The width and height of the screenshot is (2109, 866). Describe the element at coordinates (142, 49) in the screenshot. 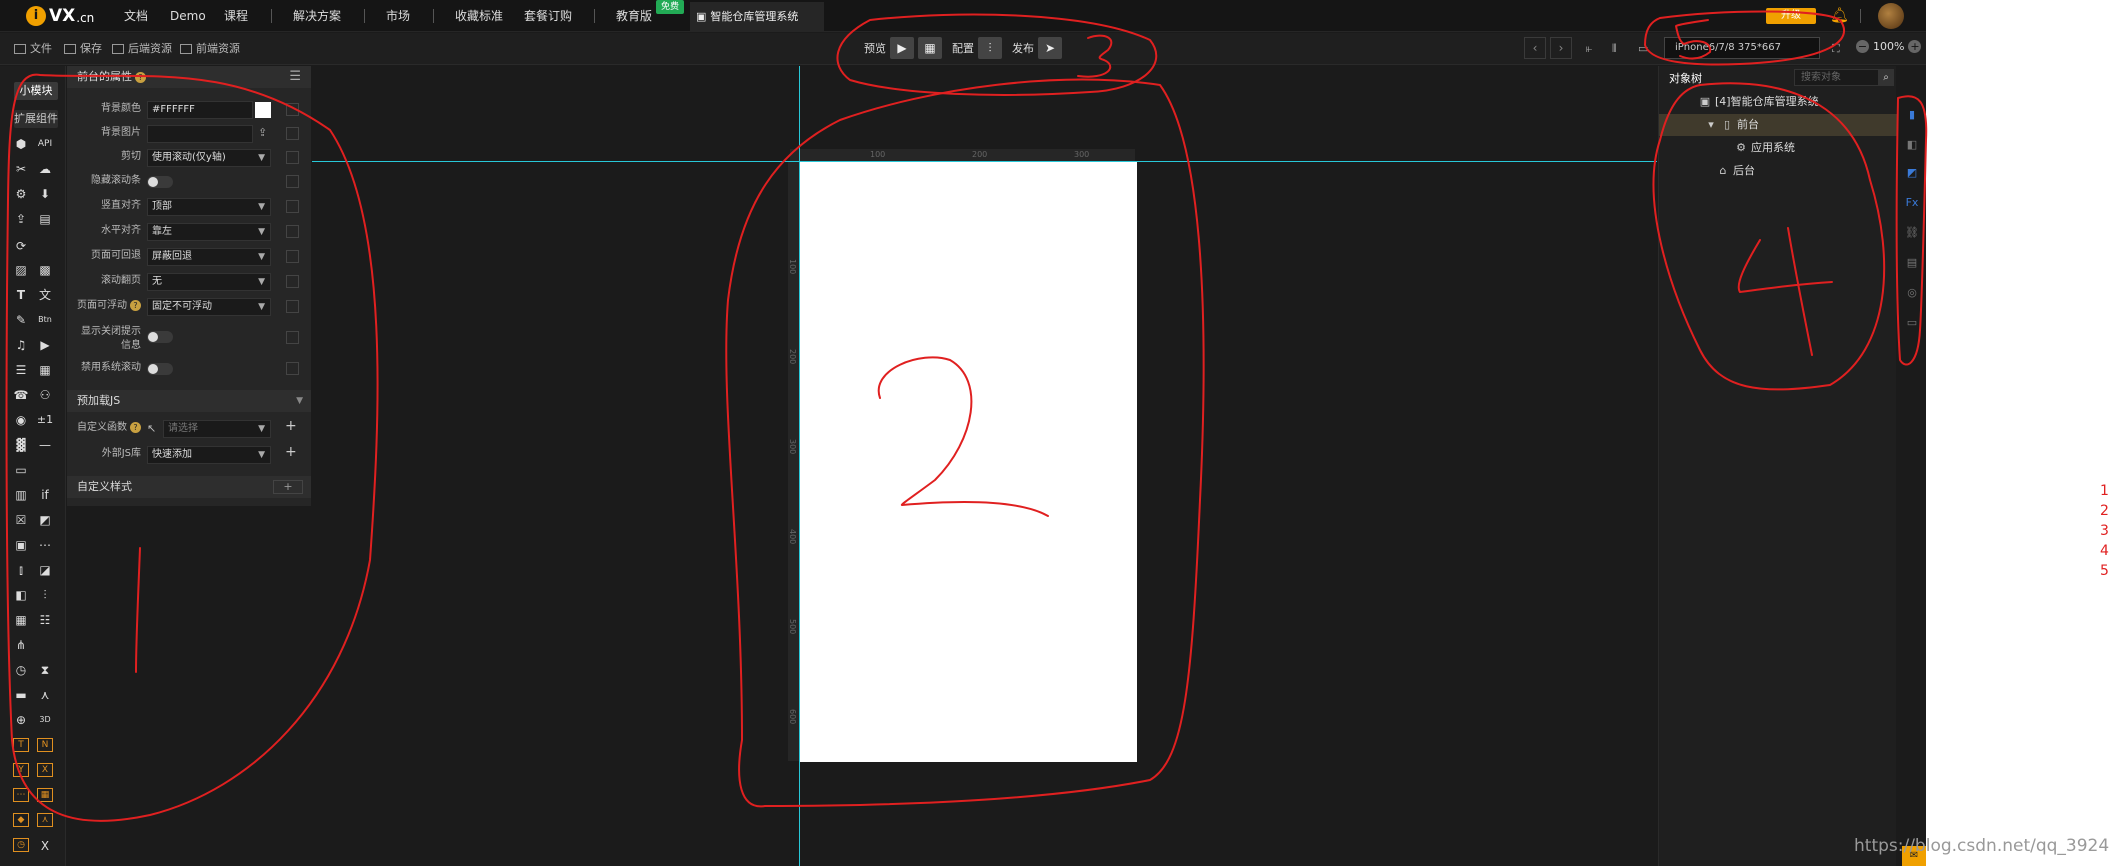

I see `backend-resources-button: 后端资源` at that location.